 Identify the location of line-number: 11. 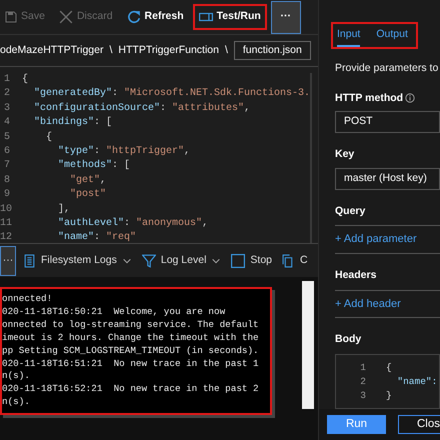
(5, 224).